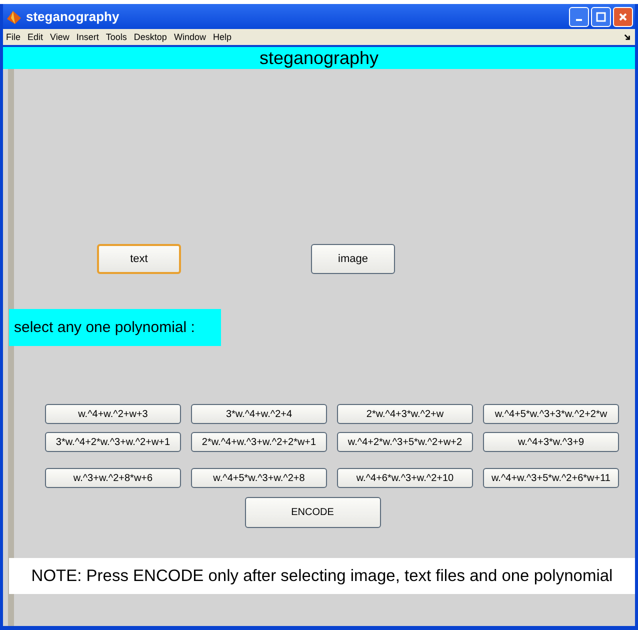 Image resolution: width=638 pixels, height=630 pixels. Describe the element at coordinates (551, 442) in the screenshot. I see `polynomial-button: w.^4+3*w.^3+9` at that location.